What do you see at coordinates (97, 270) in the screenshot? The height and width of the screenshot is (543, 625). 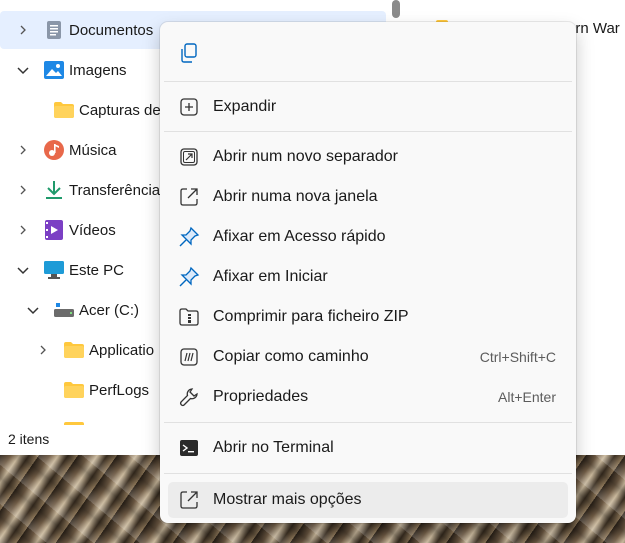 I see `nav-item-label: Este PC` at bounding box center [97, 270].